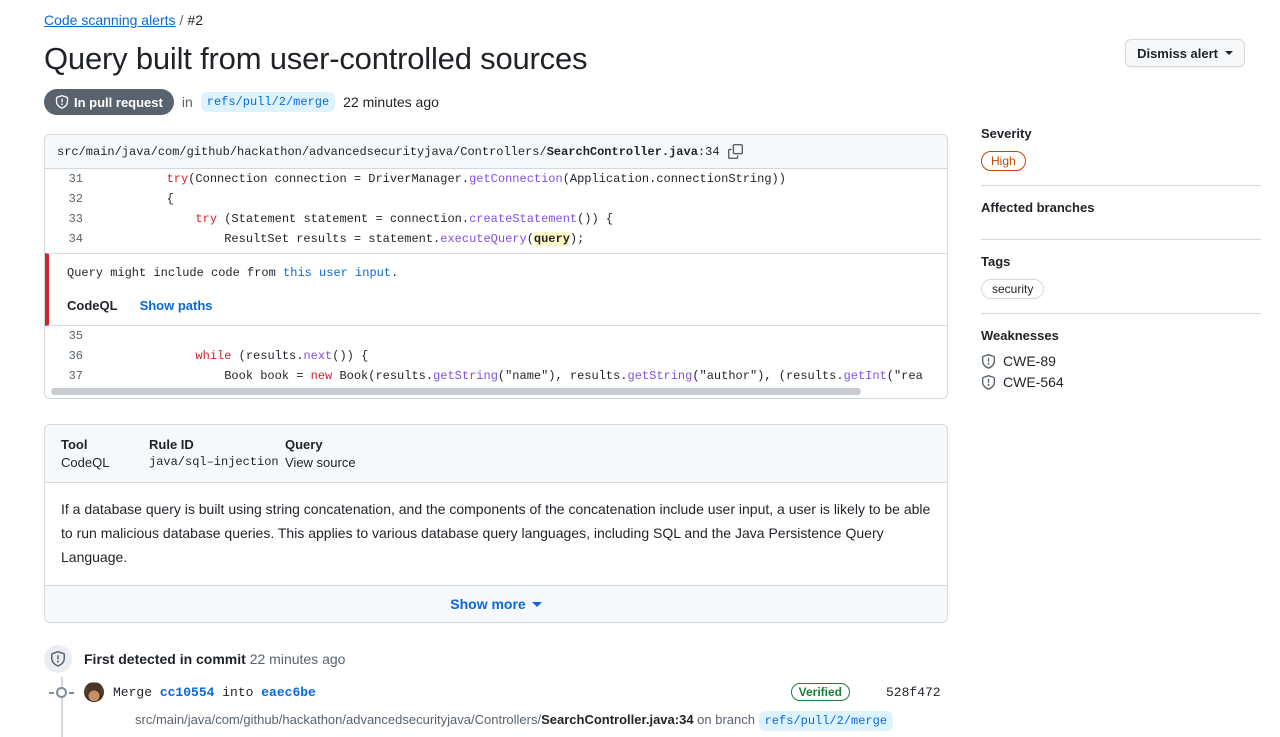 The height and width of the screenshot is (737, 1280). What do you see at coordinates (321, 376) in the screenshot?
I see `code-token: new` at bounding box center [321, 376].